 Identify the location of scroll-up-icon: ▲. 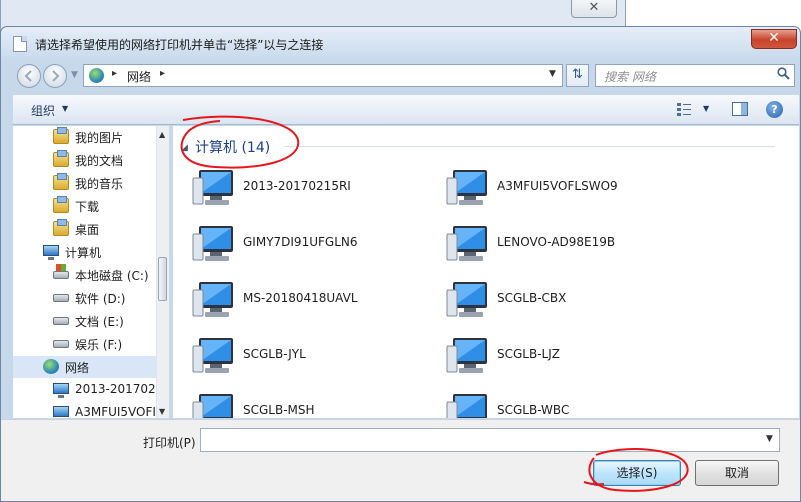
(162, 134).